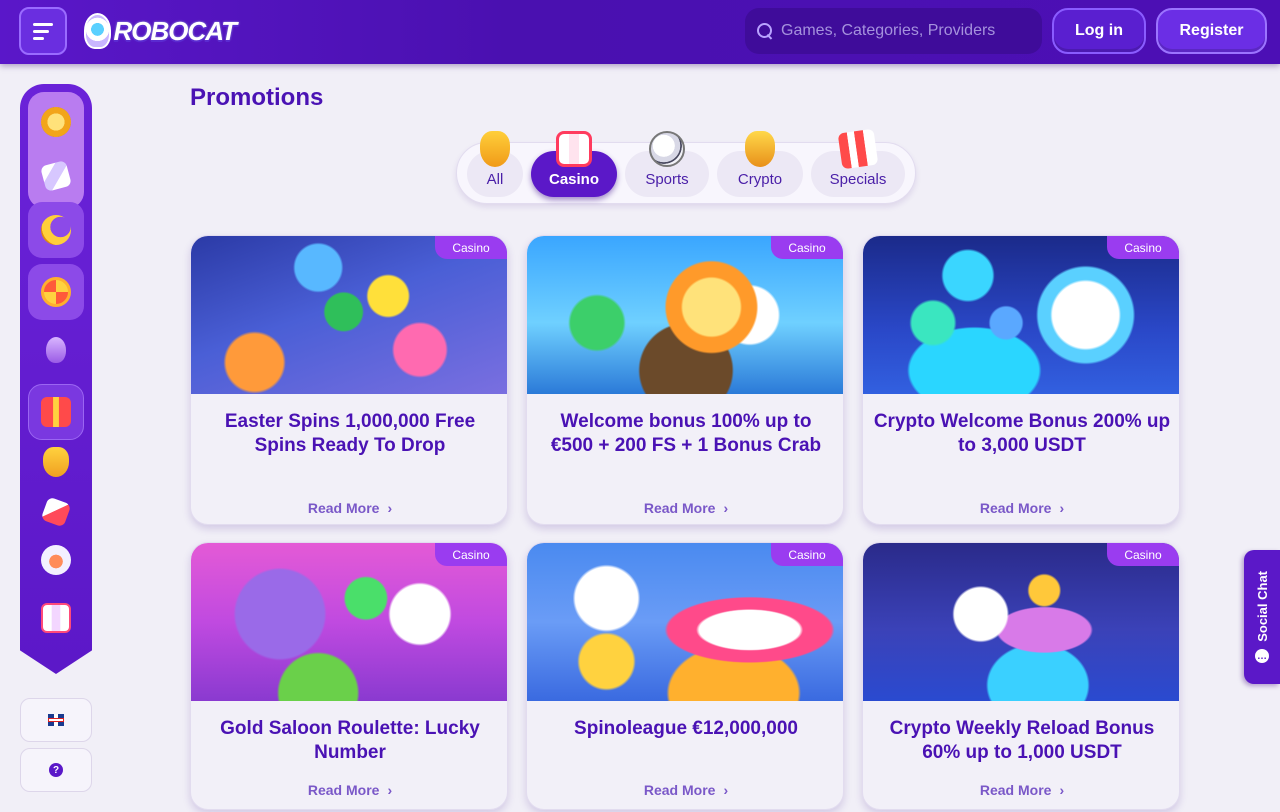 The height and width of the screenshot is (812, 1280). I want to click on promo-image-crypto, so click(1021, 315).